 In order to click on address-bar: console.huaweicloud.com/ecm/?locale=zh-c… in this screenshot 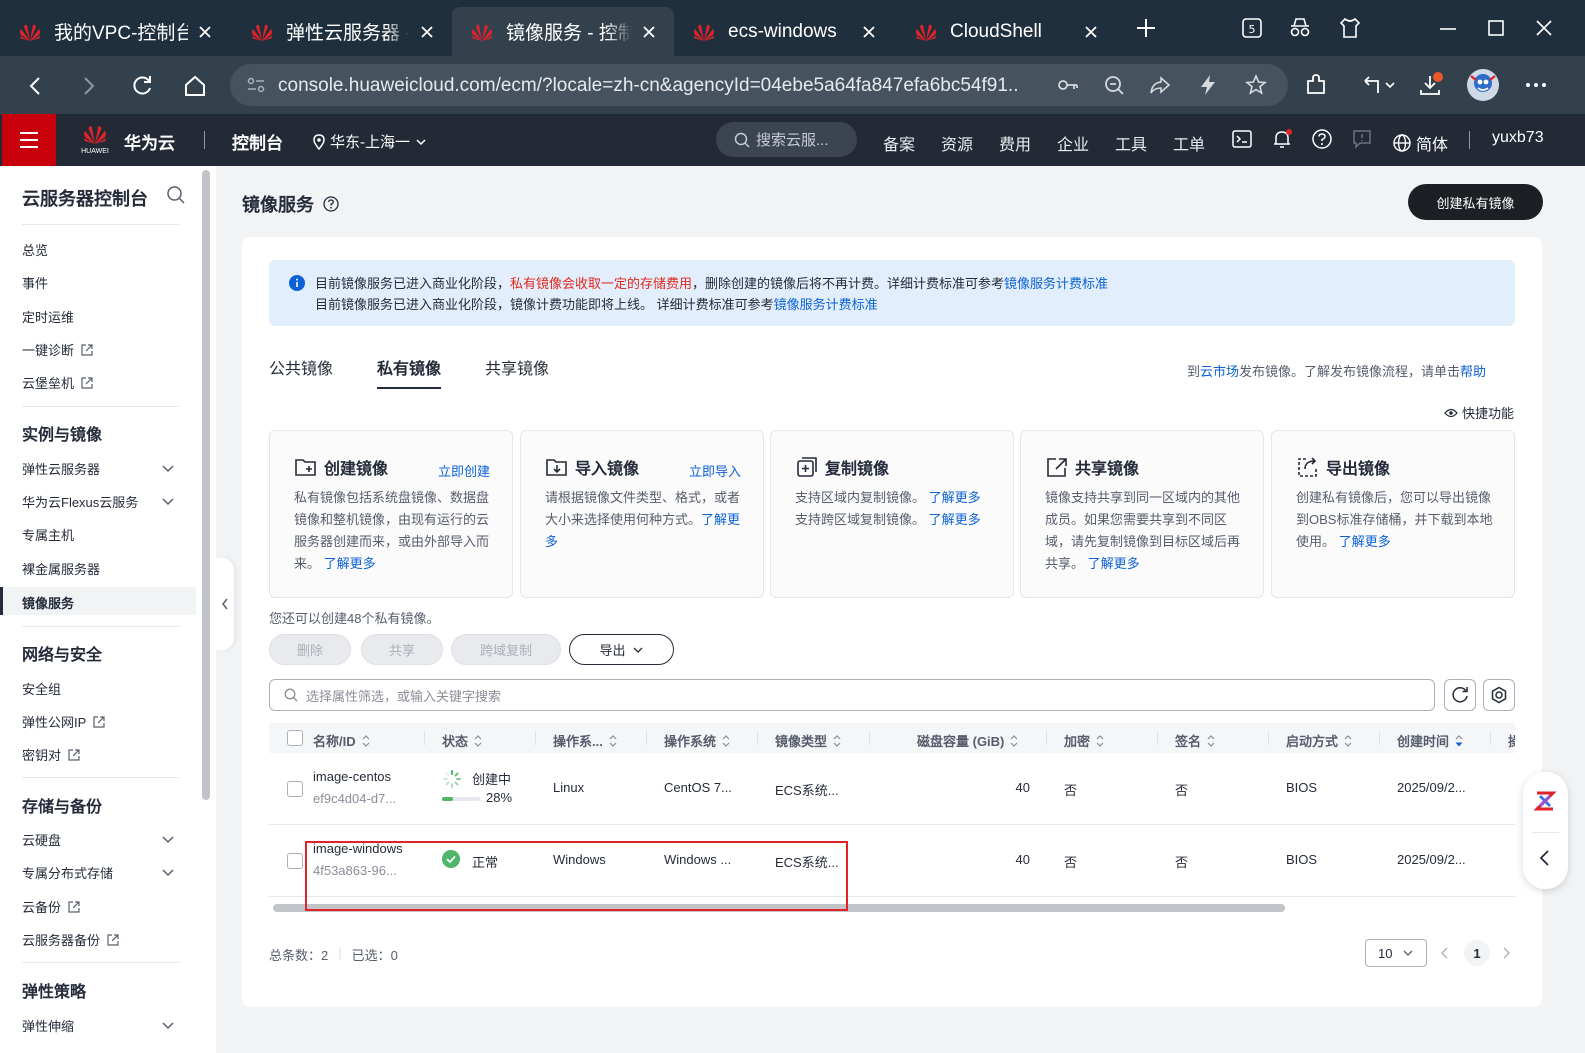, I will do `click(759, 85)`.